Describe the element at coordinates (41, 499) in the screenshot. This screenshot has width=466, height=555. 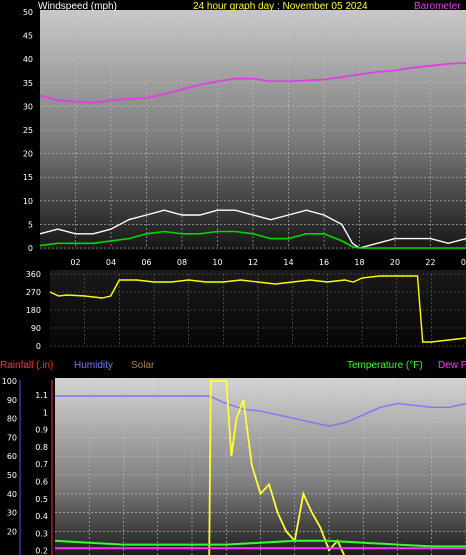
I see `rainfall-tick-label: 0.5` at that location.